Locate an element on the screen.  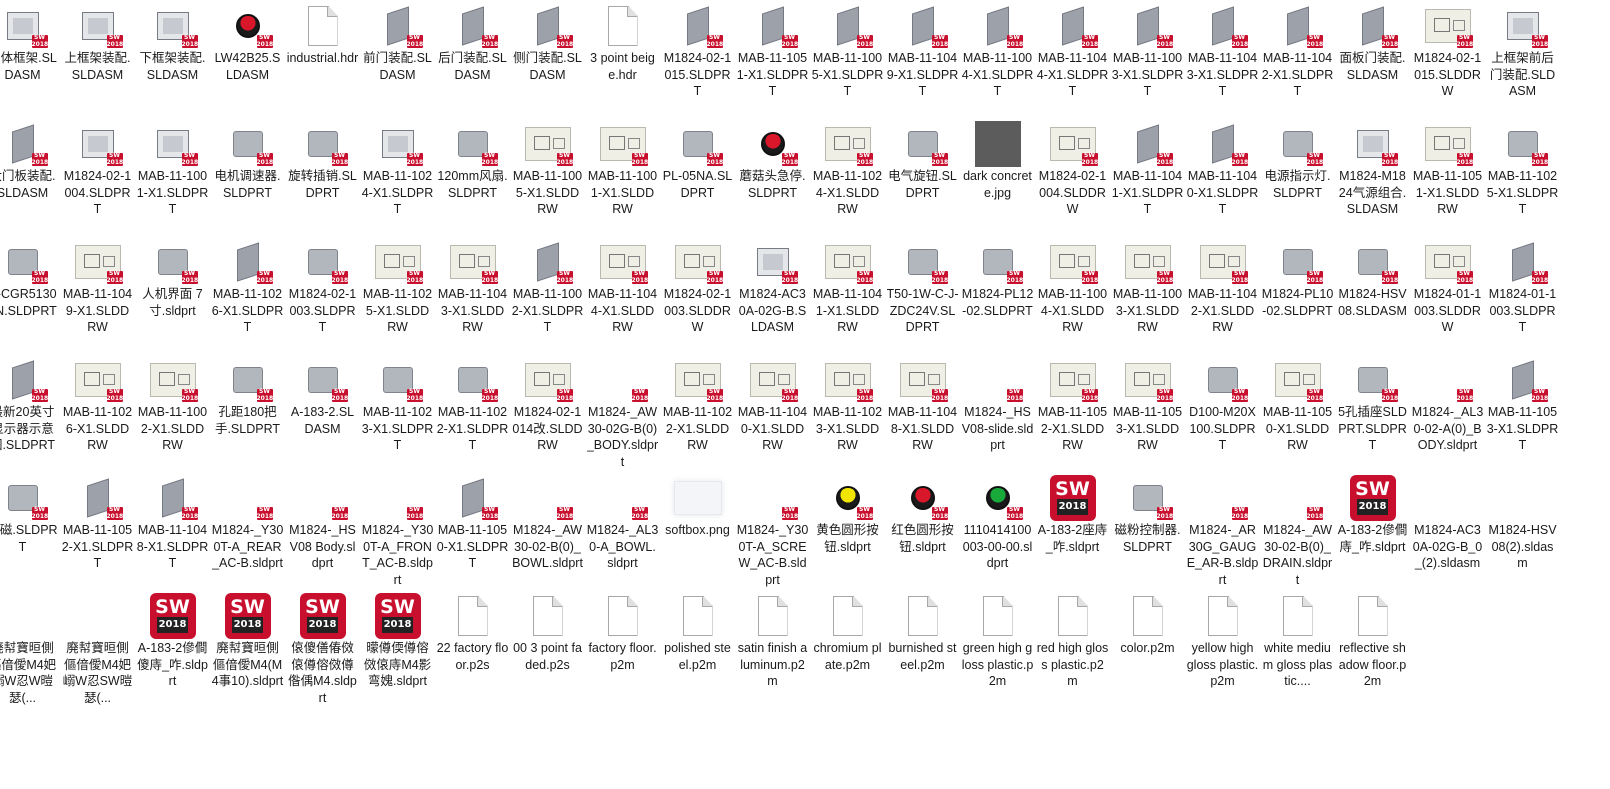
file-item: SW 2018 MAB-11-1042-X1.SLDPRT is located at coordinates (1297, 59).